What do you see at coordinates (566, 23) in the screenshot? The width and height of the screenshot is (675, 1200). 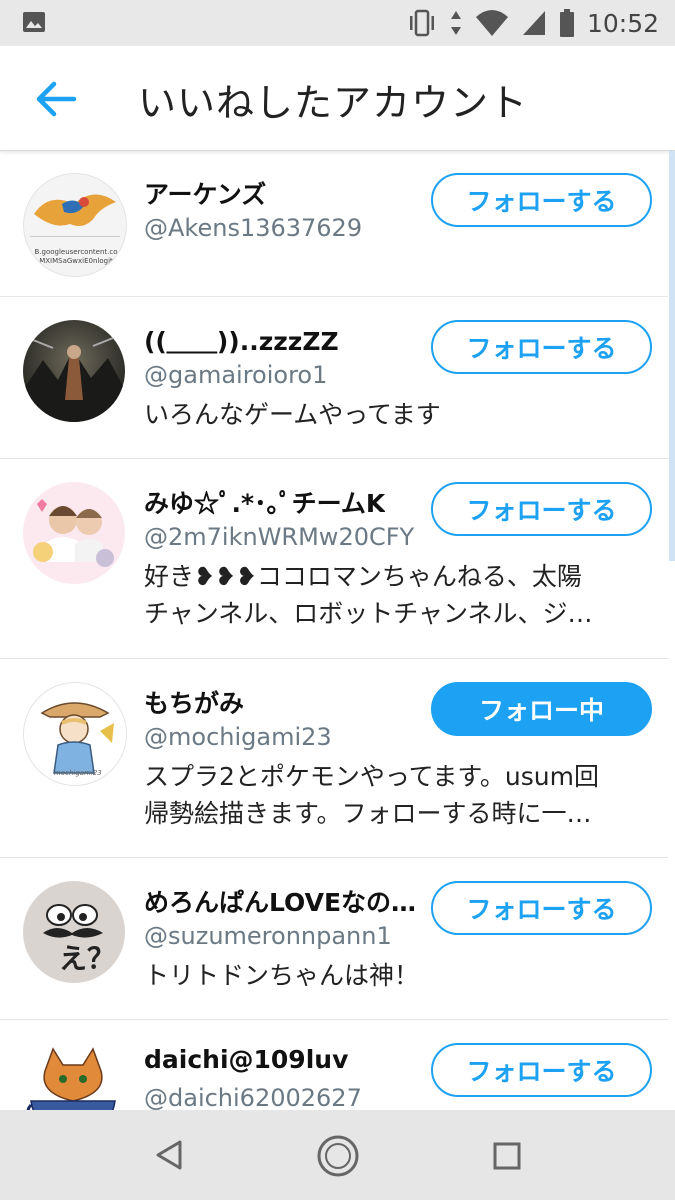 I see `battery-icon` at bounding box center [566, 23].